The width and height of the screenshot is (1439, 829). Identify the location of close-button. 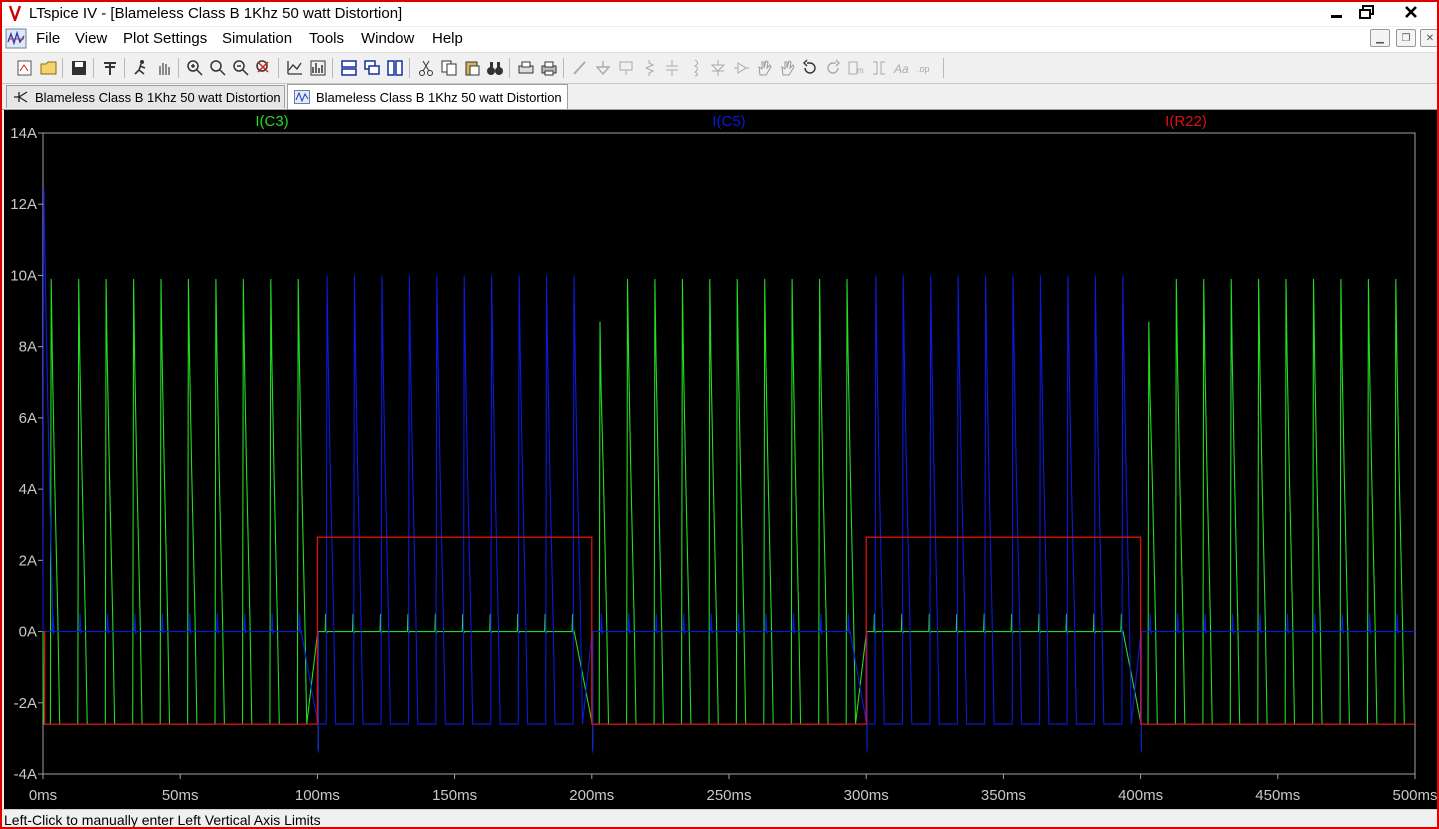
(1411, 12).